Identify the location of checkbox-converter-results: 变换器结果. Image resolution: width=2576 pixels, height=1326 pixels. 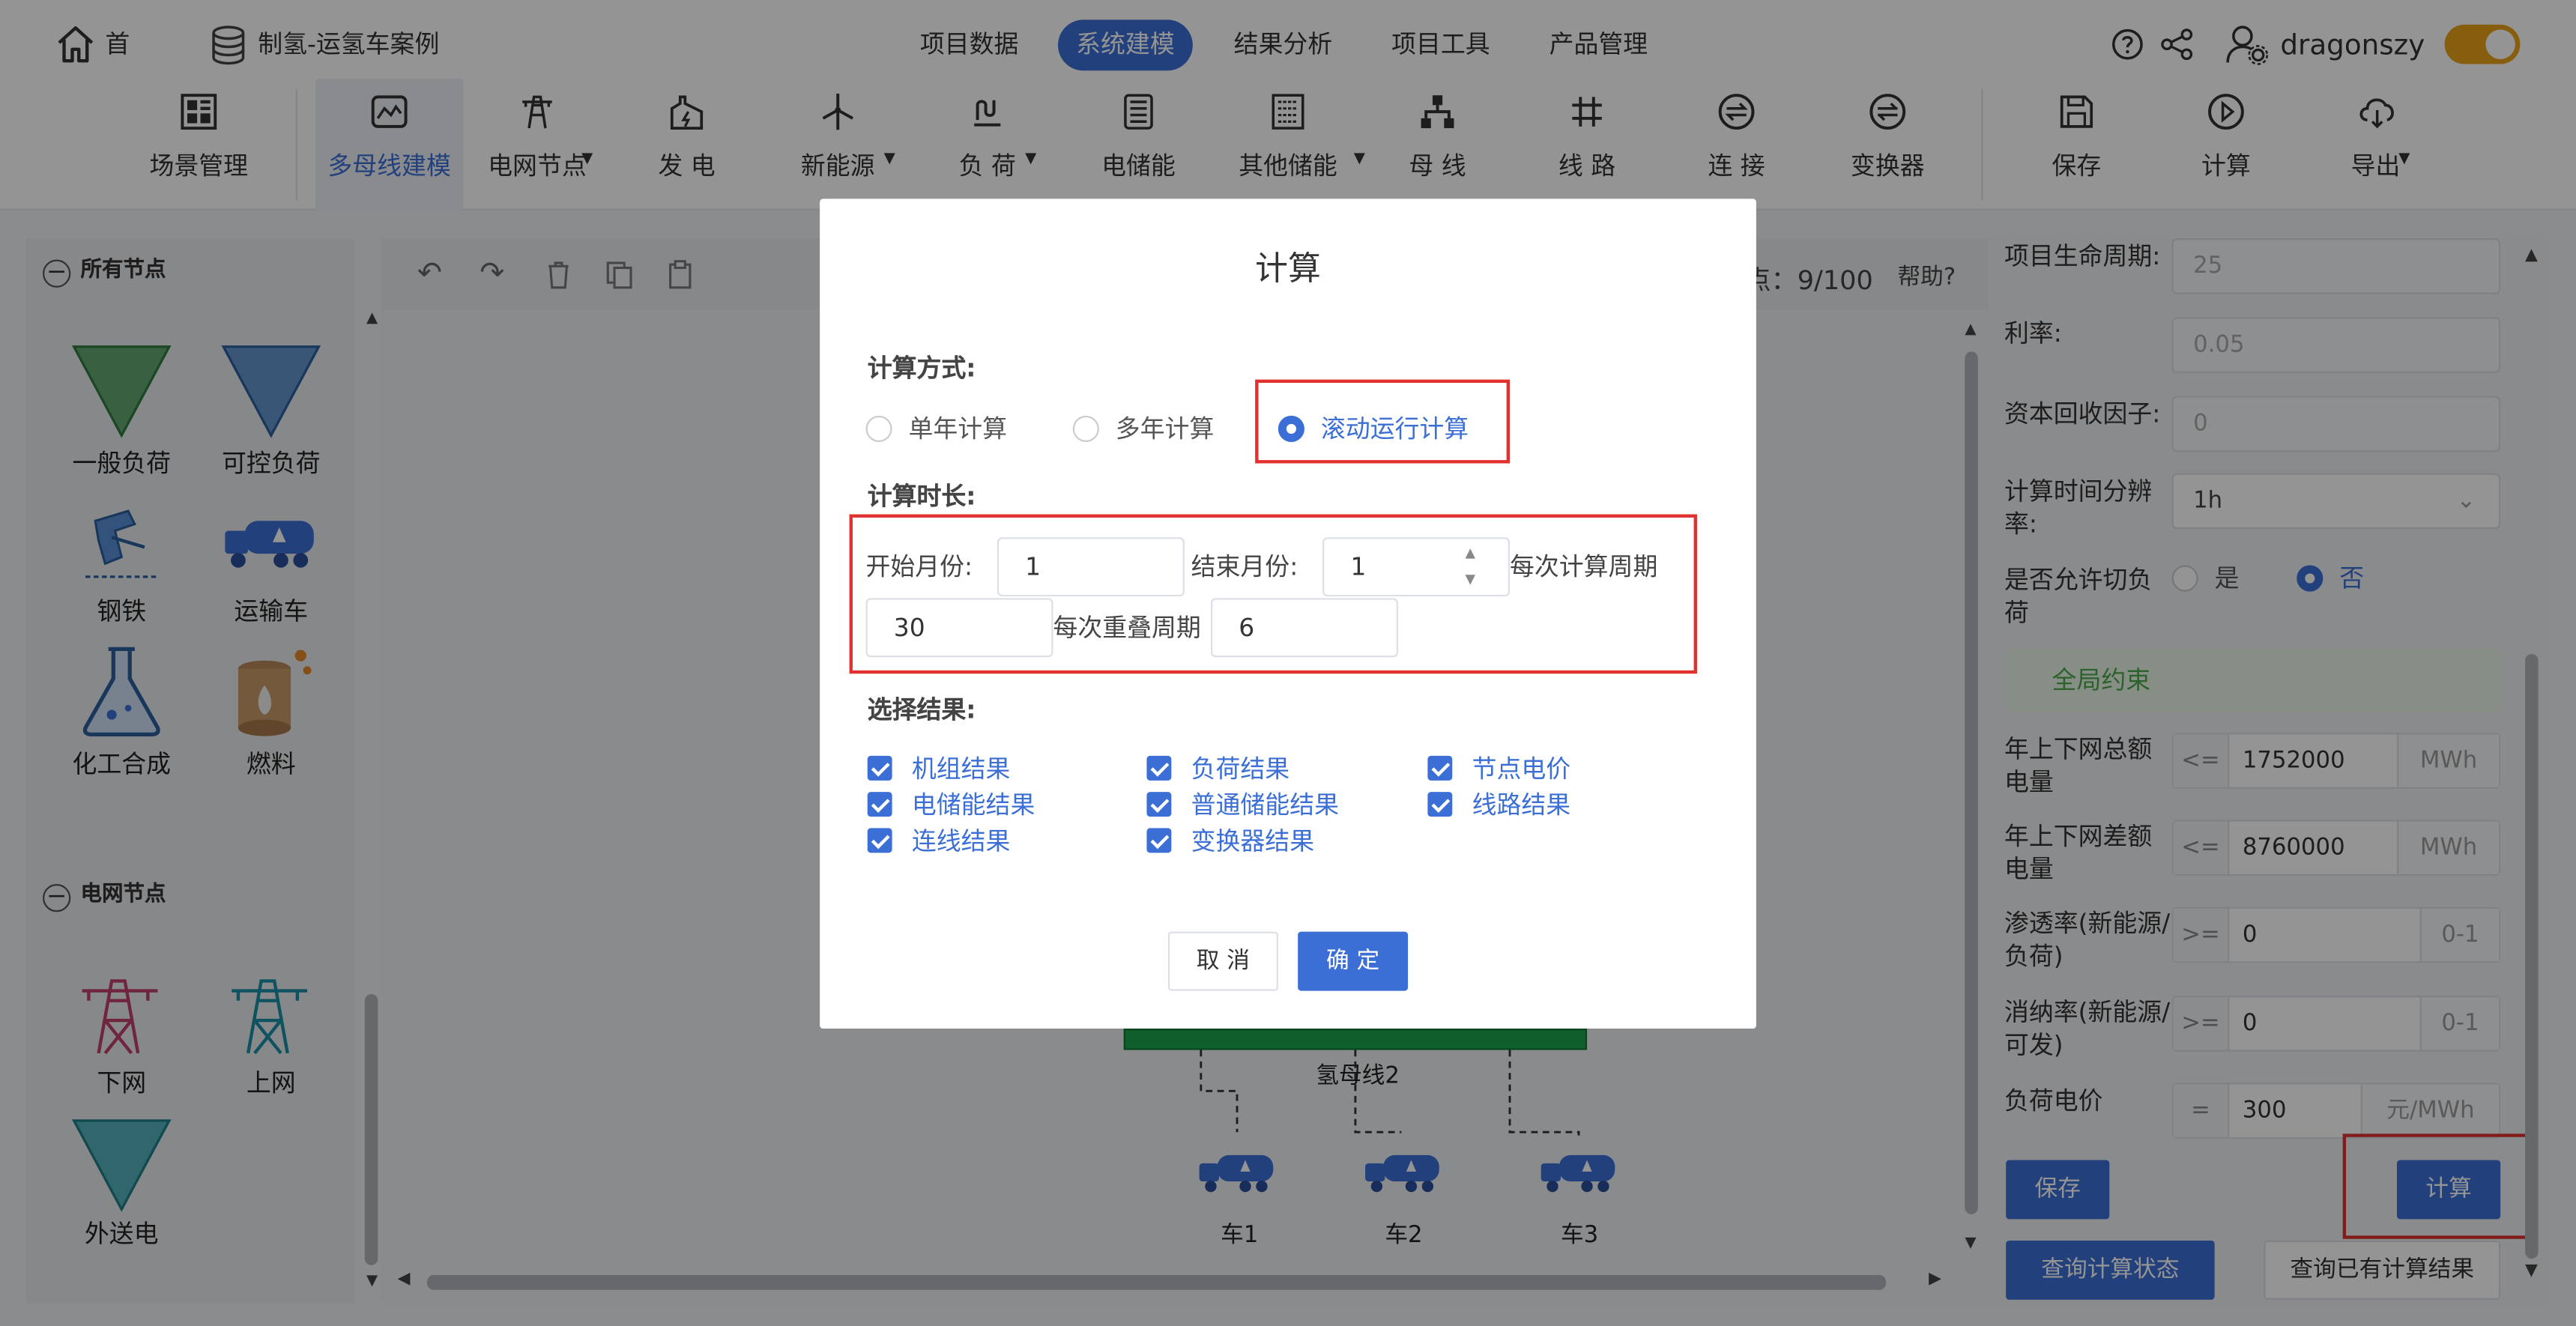
(1230, 841).